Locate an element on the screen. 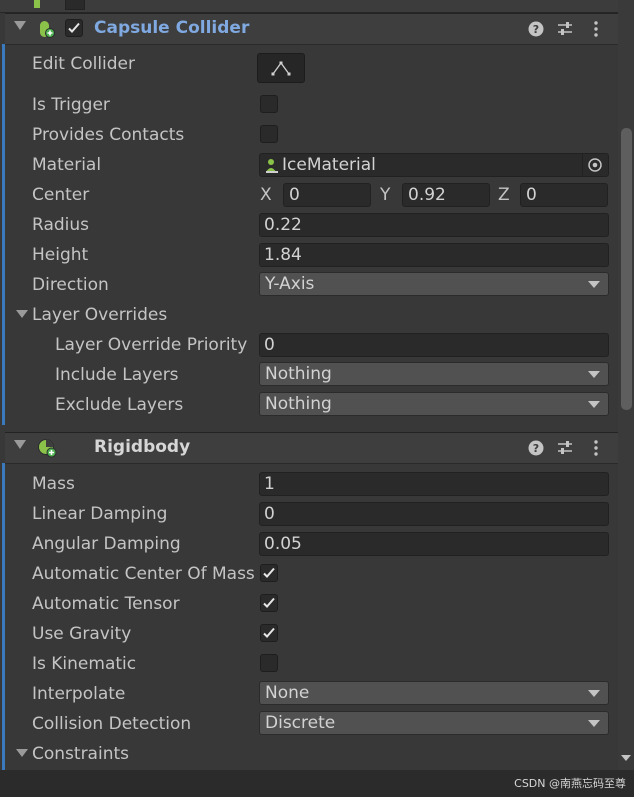  include-layers-label: Include Layers is located at coordinates (117, 375).